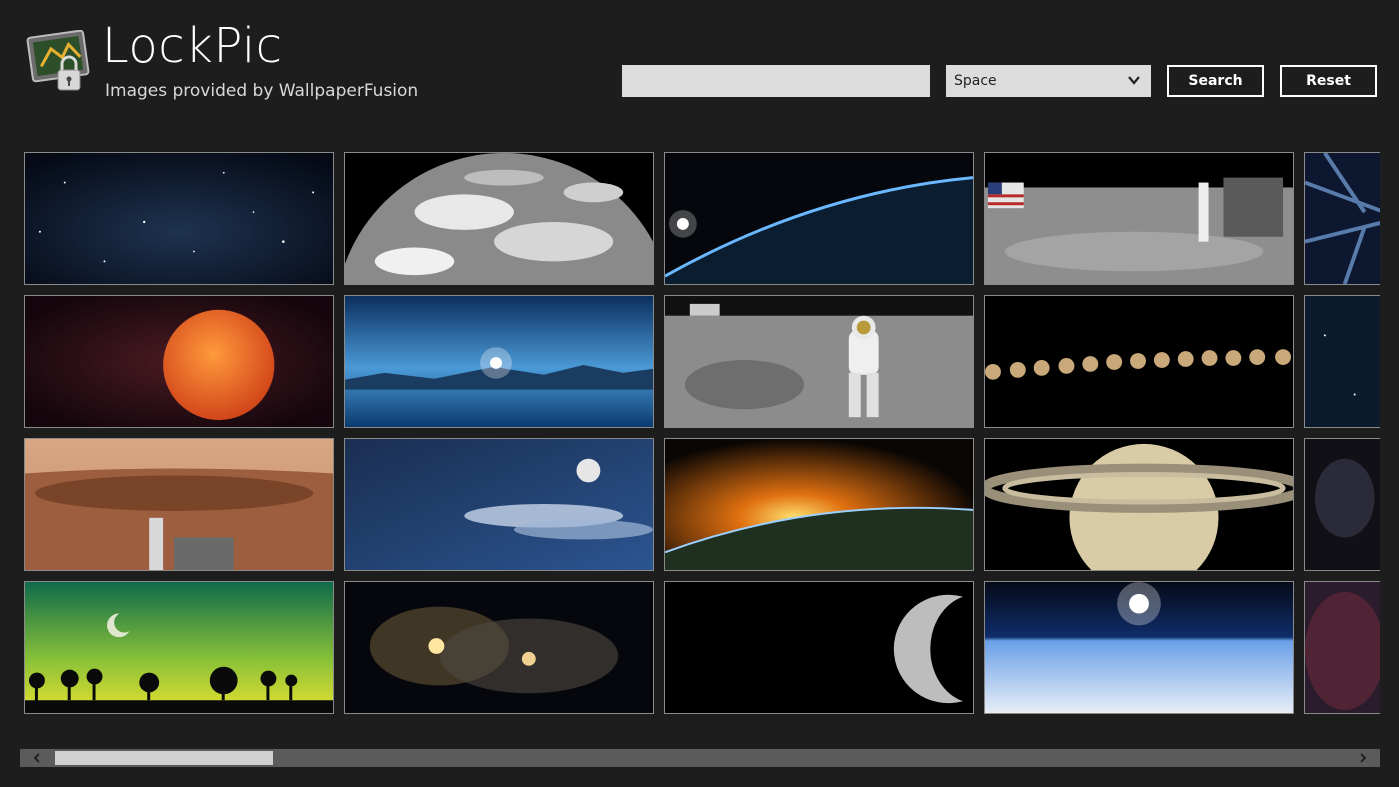 This screenshot has width=1399, height=787. What do you see at coordinates (700, 758) in the screenshot?
I see `horizontal-scrollbar` at bounding box center [700, 758].